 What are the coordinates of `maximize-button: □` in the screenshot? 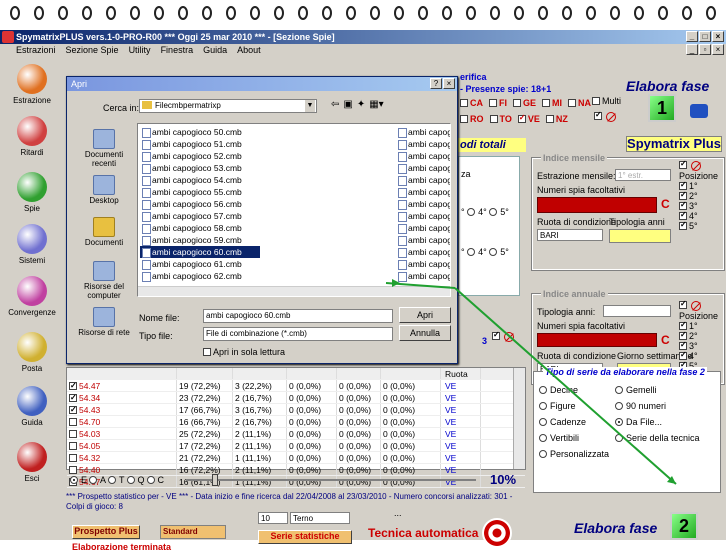 It's located at (705, 36).